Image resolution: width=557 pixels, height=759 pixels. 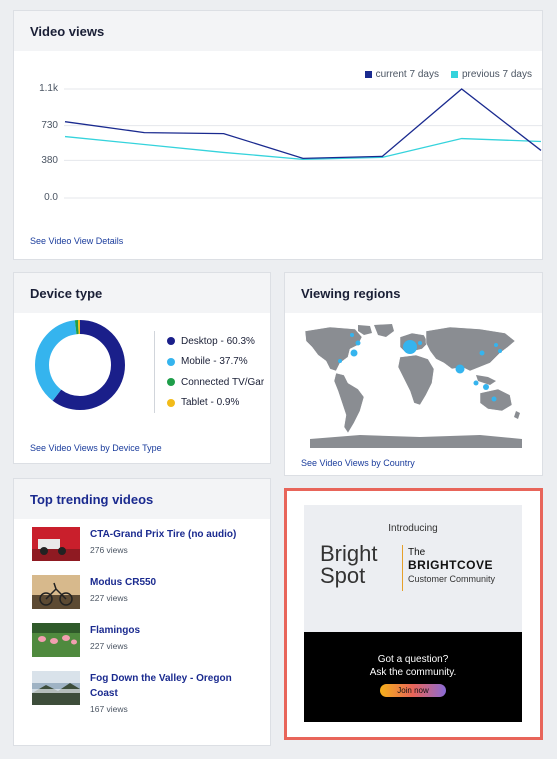 What do you see at coordinates (163, 534) in the screenshot?
I see `trending-title: CTA-Grand Prix Tire (no audio)` at bounding box center [163, 534].